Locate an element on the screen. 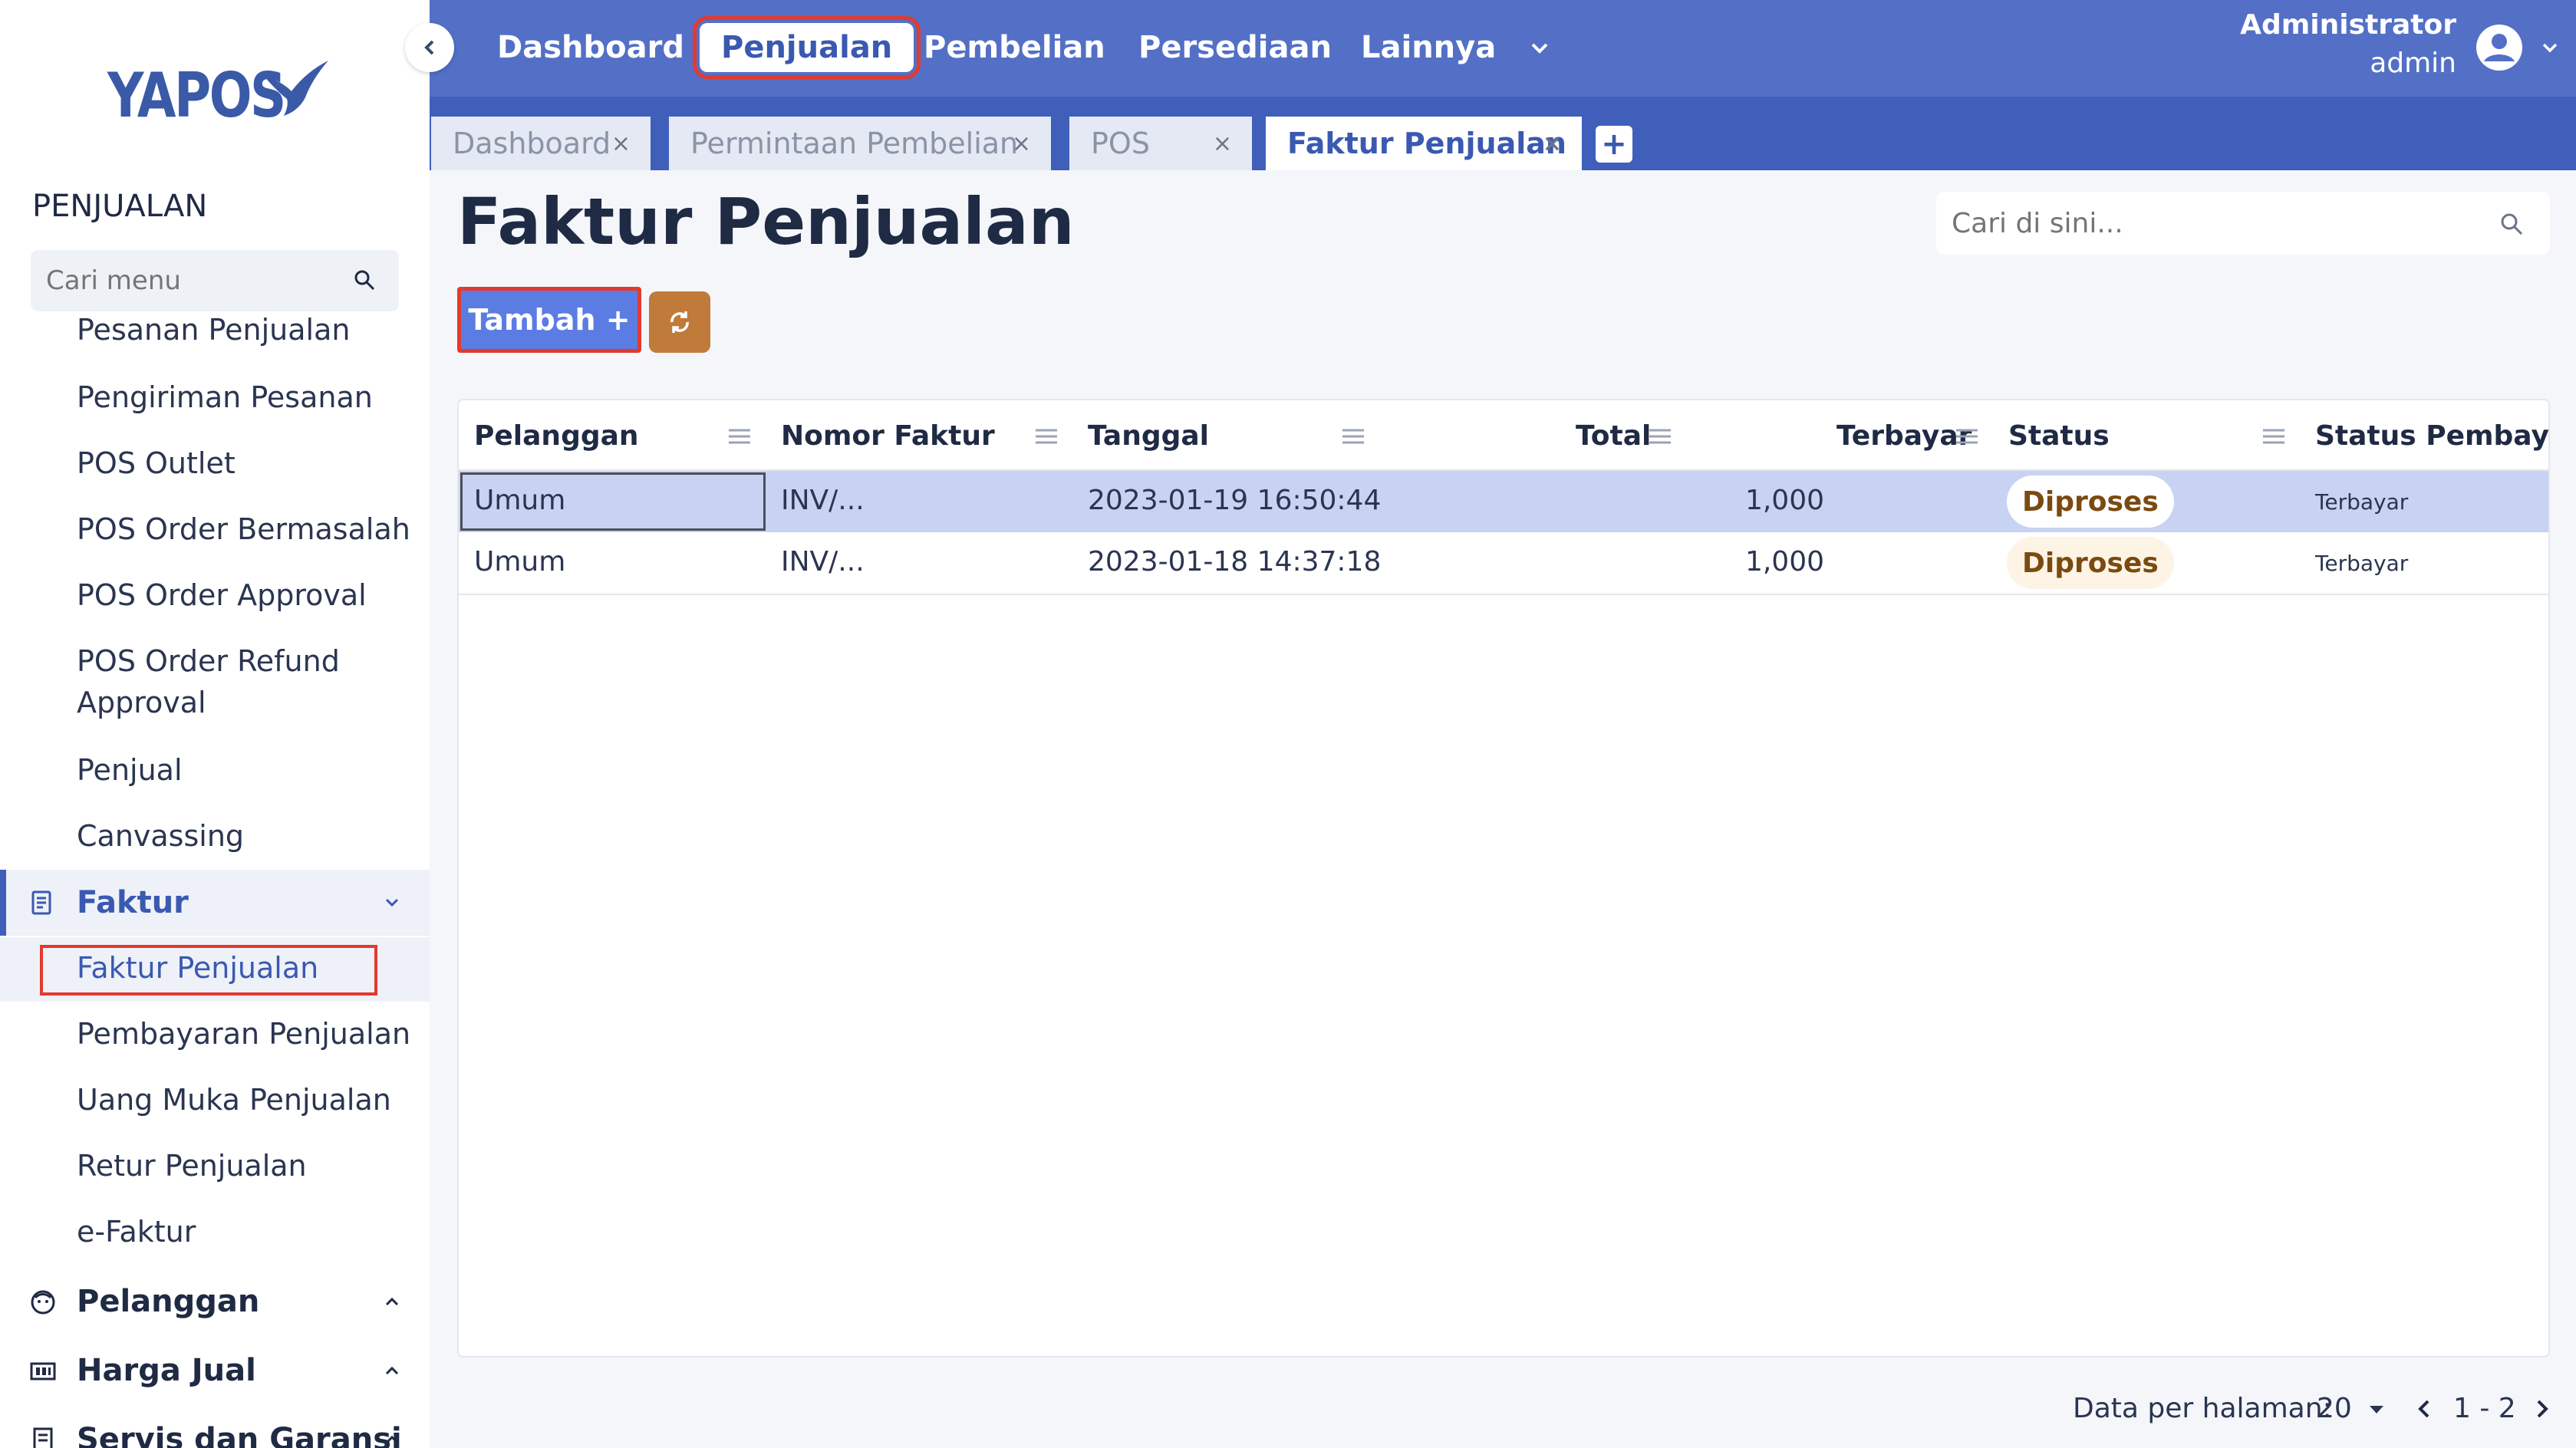 The height and width of the screenshot is (1448, 2576). chevron-right-icon is located at coordinates (2542, 1409).